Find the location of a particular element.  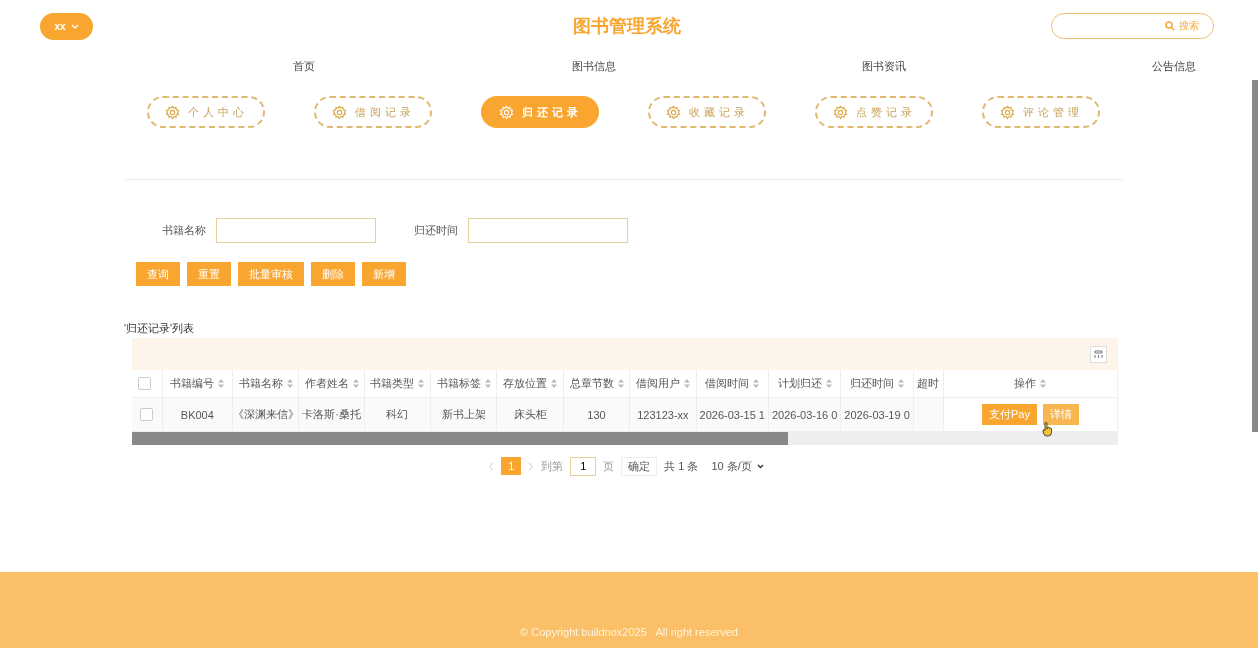

column-header: 书籍类型 is located at coordinates (392, 383).